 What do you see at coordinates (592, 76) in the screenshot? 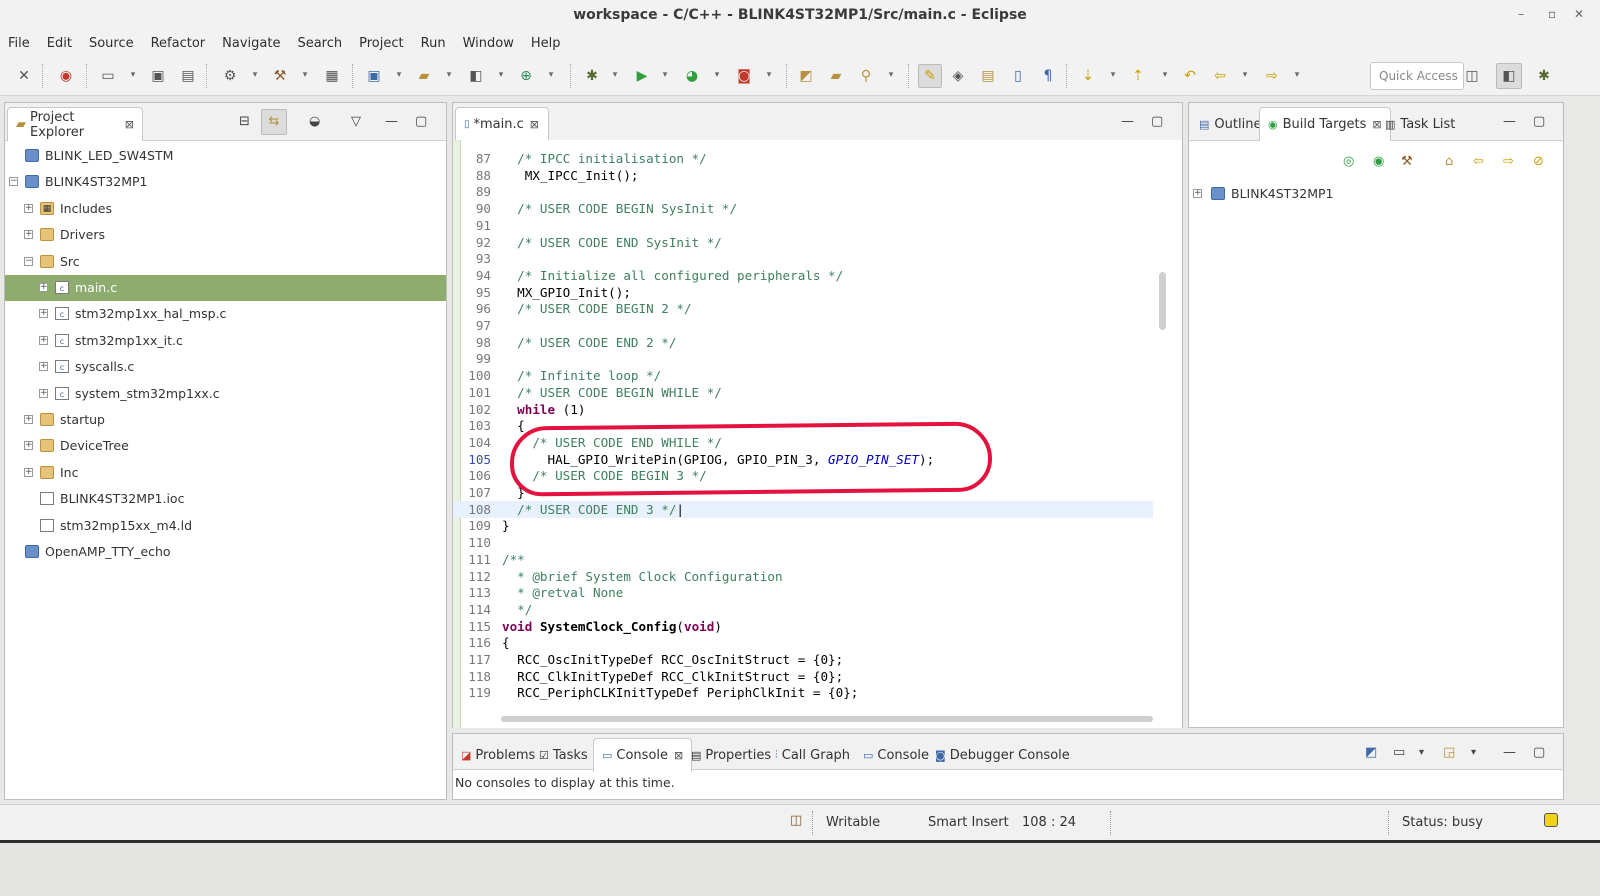
I see `debug-bug-icon: ✱` at bounding box center [592, 76].